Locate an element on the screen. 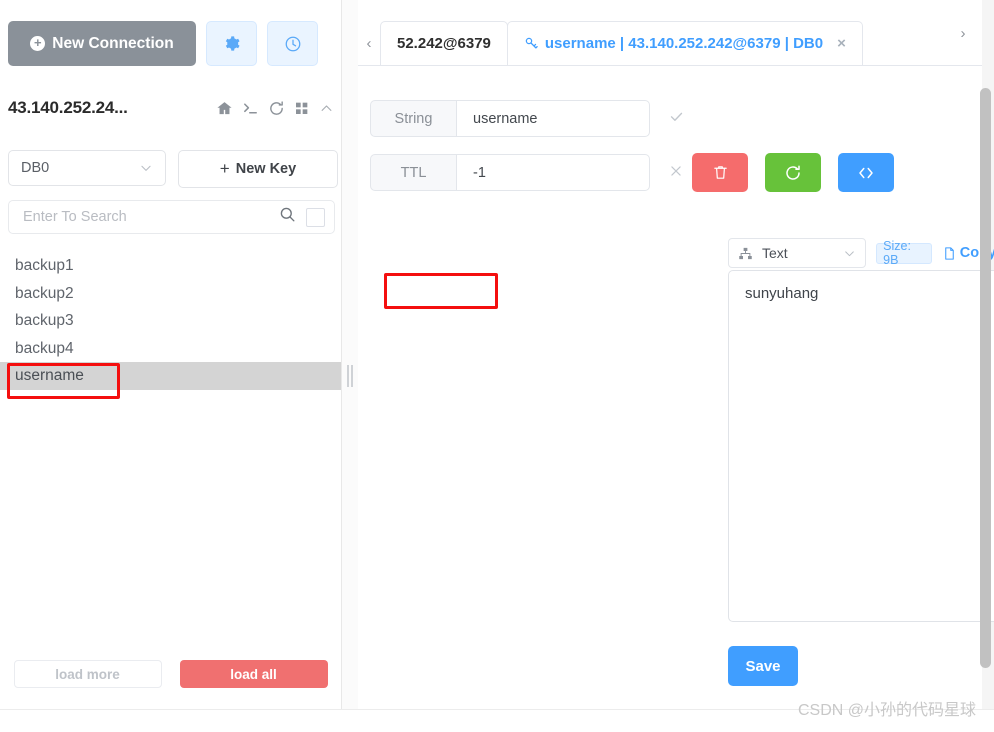  gear-icon is located at coordinates (232, 43).